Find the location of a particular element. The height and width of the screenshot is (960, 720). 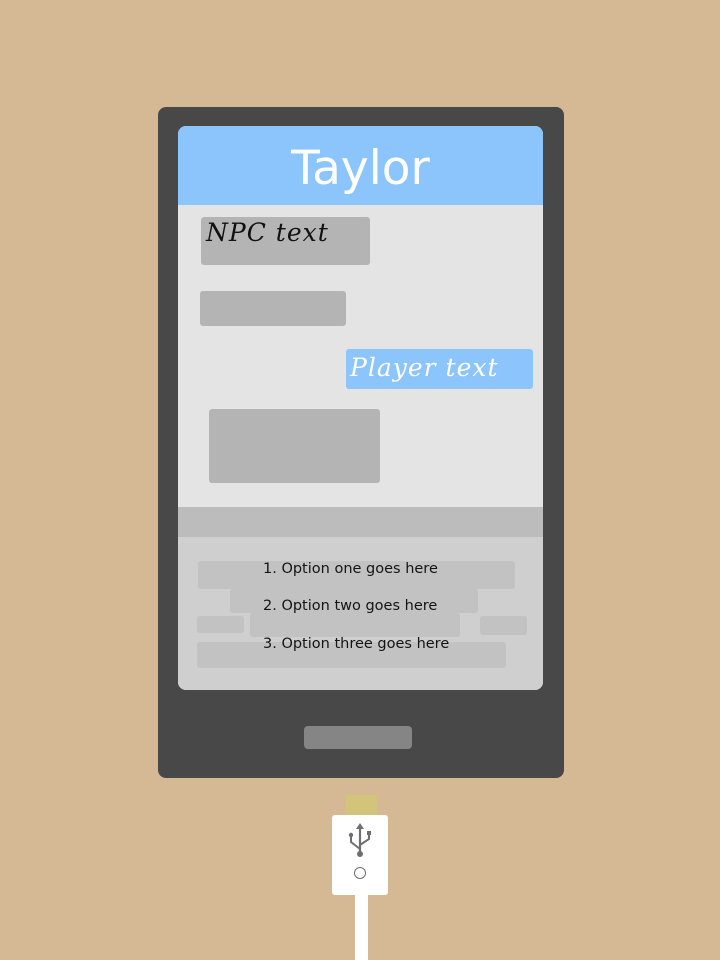

usb-hole is located at coordinates (360, 873).